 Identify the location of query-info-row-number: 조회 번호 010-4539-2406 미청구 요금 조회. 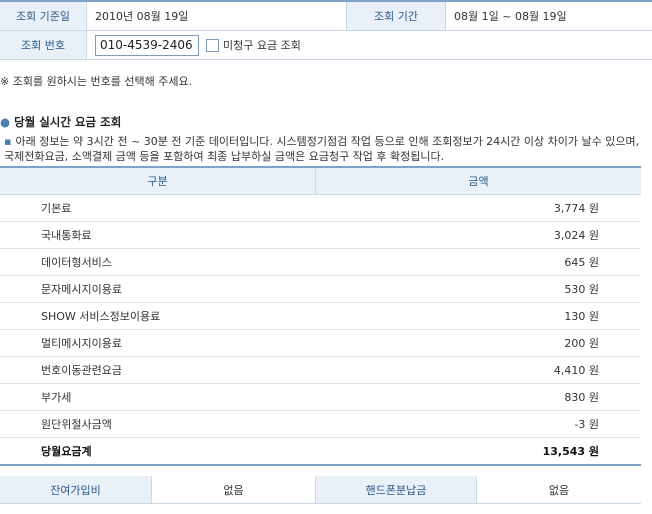
(326, 45).